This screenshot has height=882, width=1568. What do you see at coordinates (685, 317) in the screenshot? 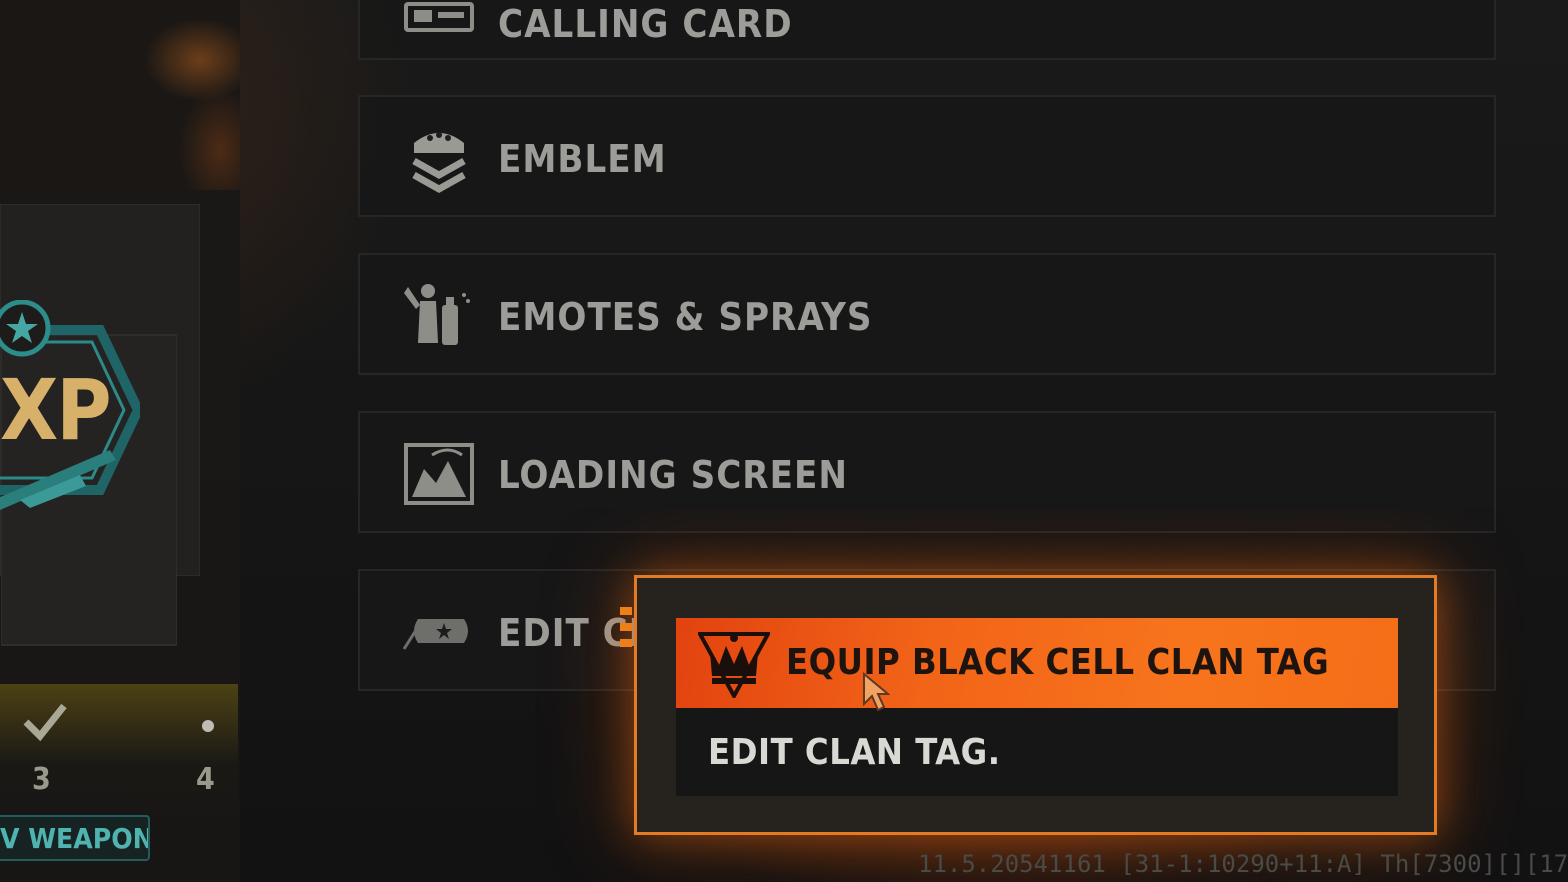
I see `menu-item-label: EMOTES & SPRAYS` at bounding box center [685, 317].